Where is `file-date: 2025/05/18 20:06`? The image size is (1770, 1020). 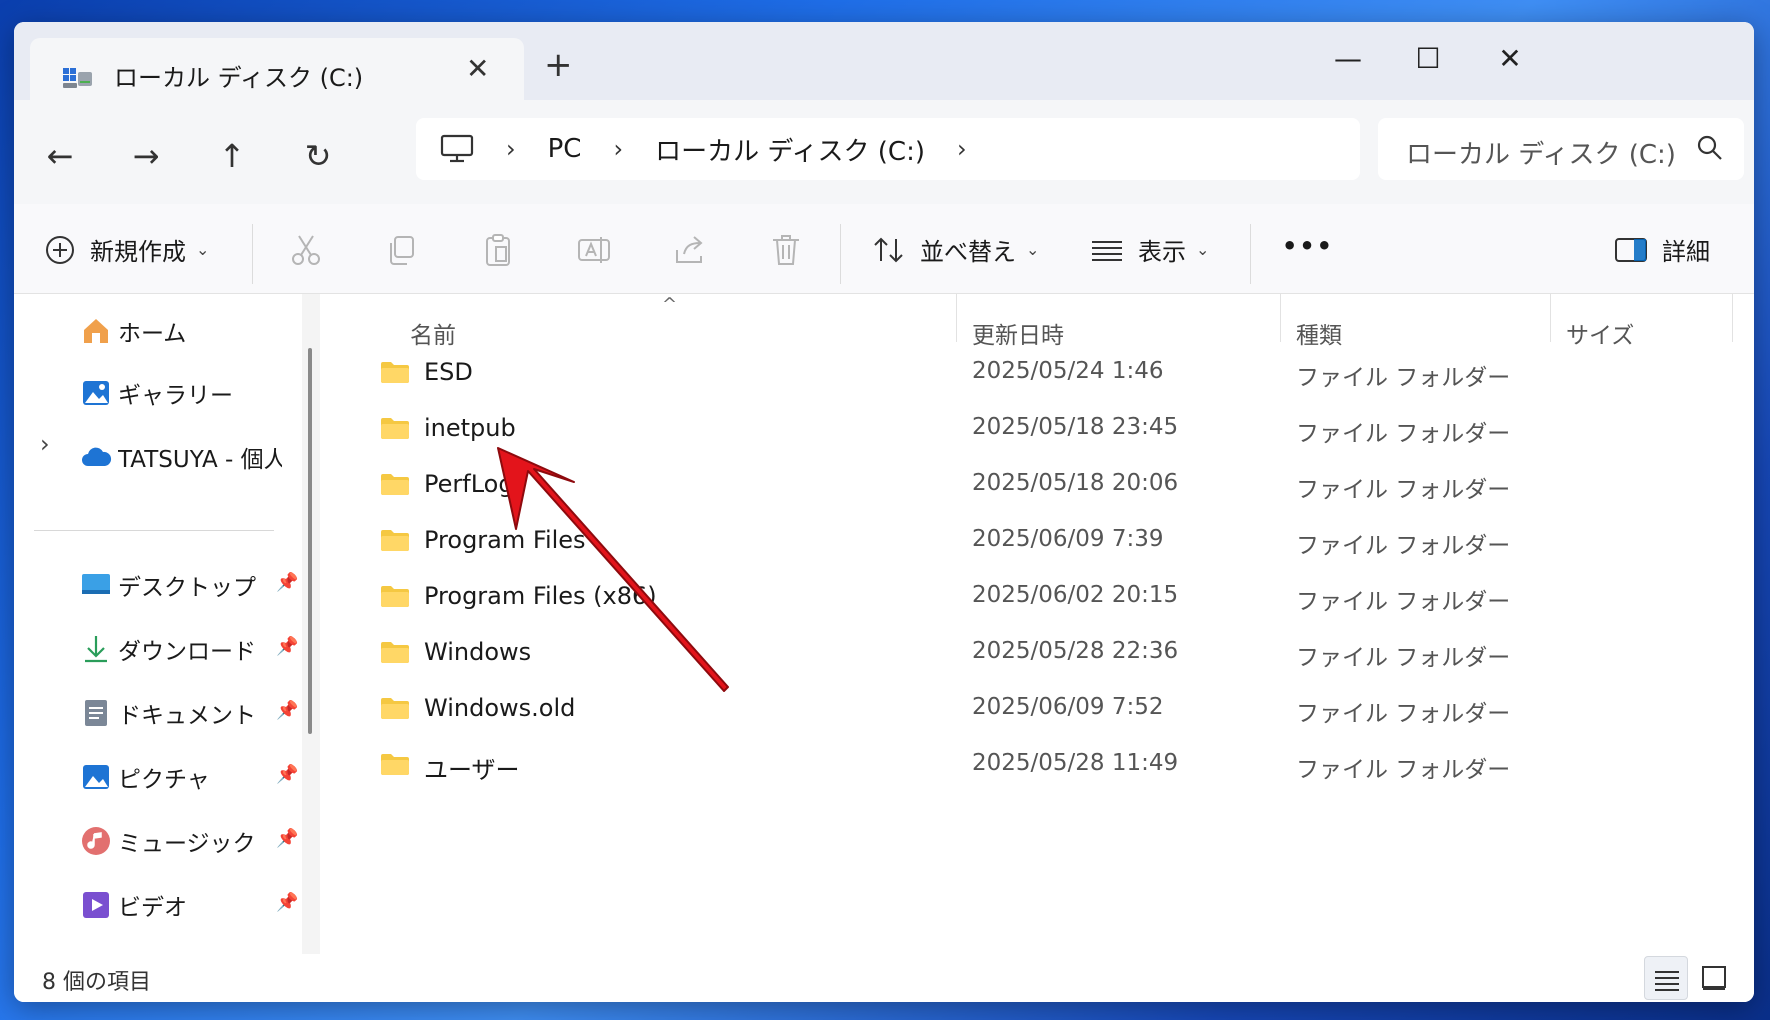
file-date: 2025/05/18 20:06 is located at coordinates (1075, 483).